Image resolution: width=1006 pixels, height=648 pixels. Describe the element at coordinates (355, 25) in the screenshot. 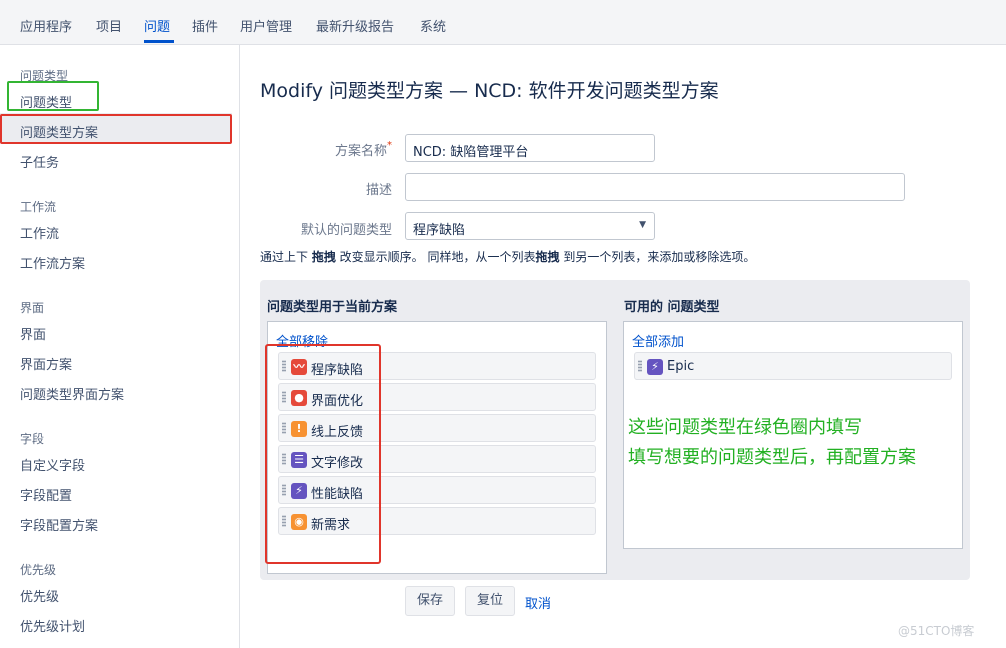

I see `nav-upgrade-report: 最新升级报告` at that location.